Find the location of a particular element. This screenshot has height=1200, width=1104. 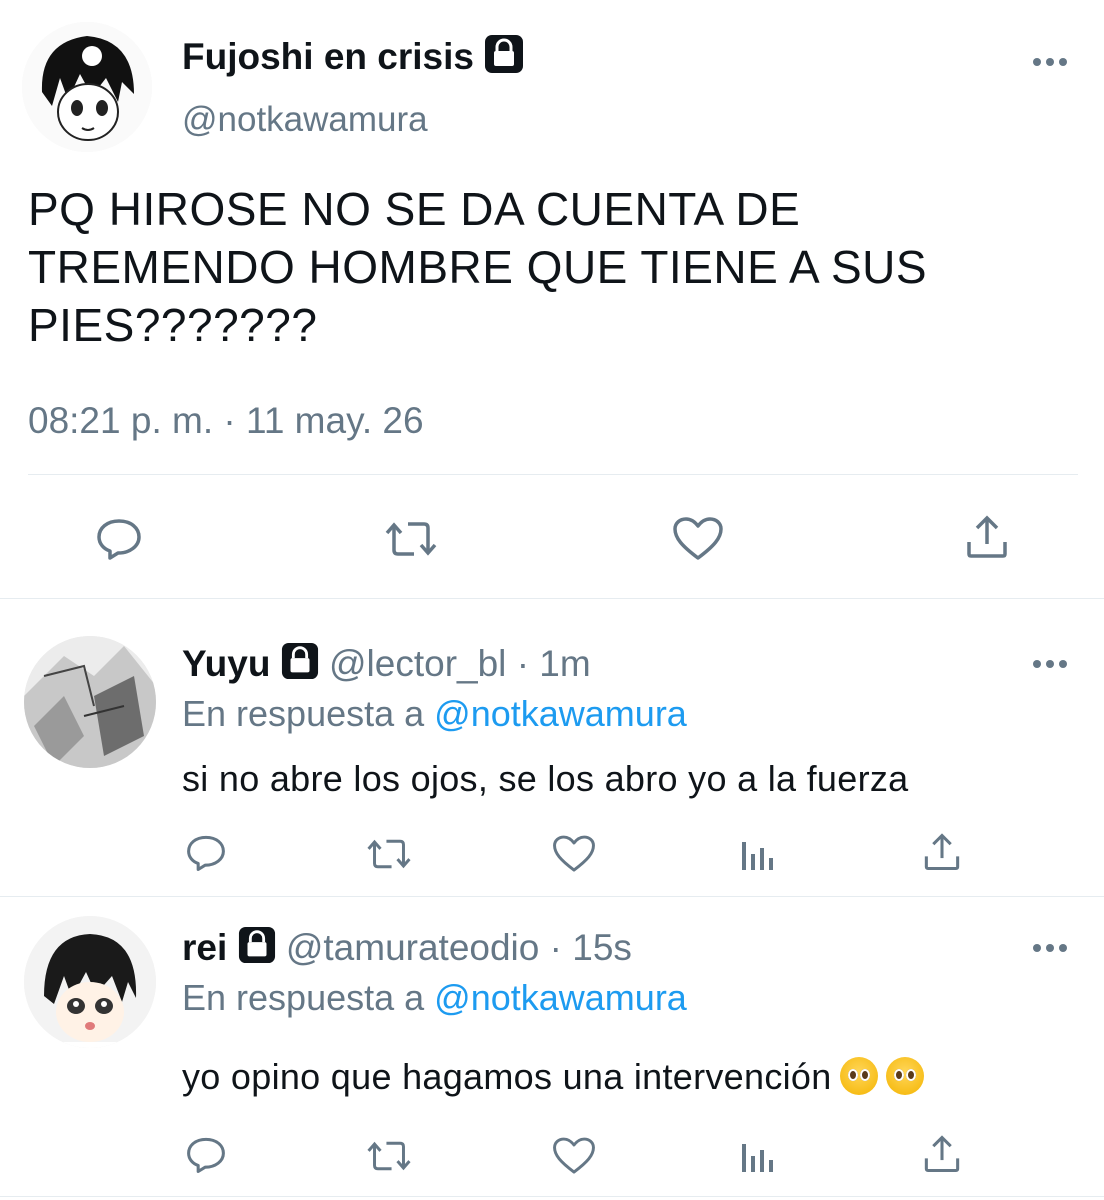

display-name: Yuyu is located at coordinates (226, 663).